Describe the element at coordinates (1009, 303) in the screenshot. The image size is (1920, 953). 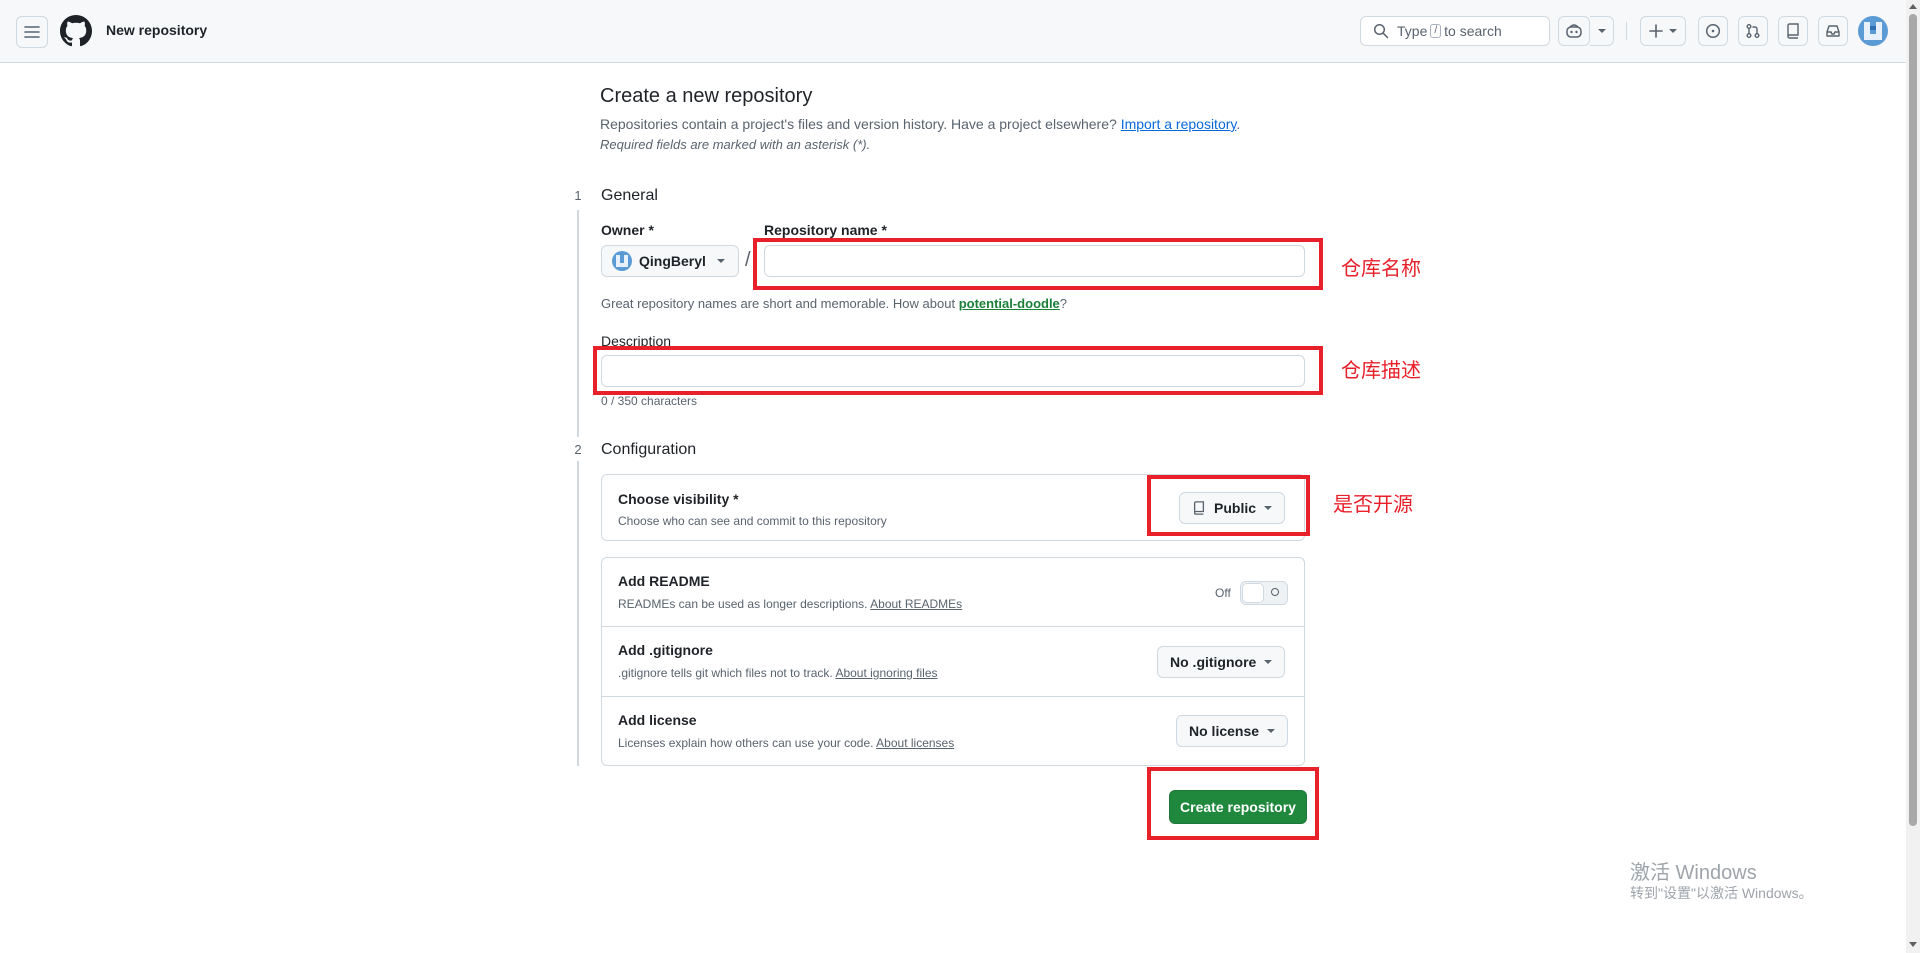
I see `name-suggestion-link: potential-doodle` at that location.